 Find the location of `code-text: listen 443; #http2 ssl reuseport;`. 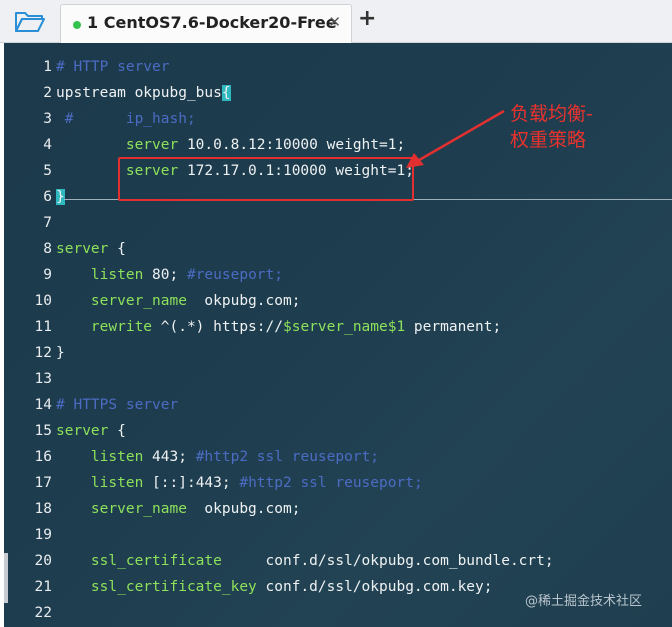

code-text: listen 443; #http2 ssl reuseport; is located at coordinates (217, 457).